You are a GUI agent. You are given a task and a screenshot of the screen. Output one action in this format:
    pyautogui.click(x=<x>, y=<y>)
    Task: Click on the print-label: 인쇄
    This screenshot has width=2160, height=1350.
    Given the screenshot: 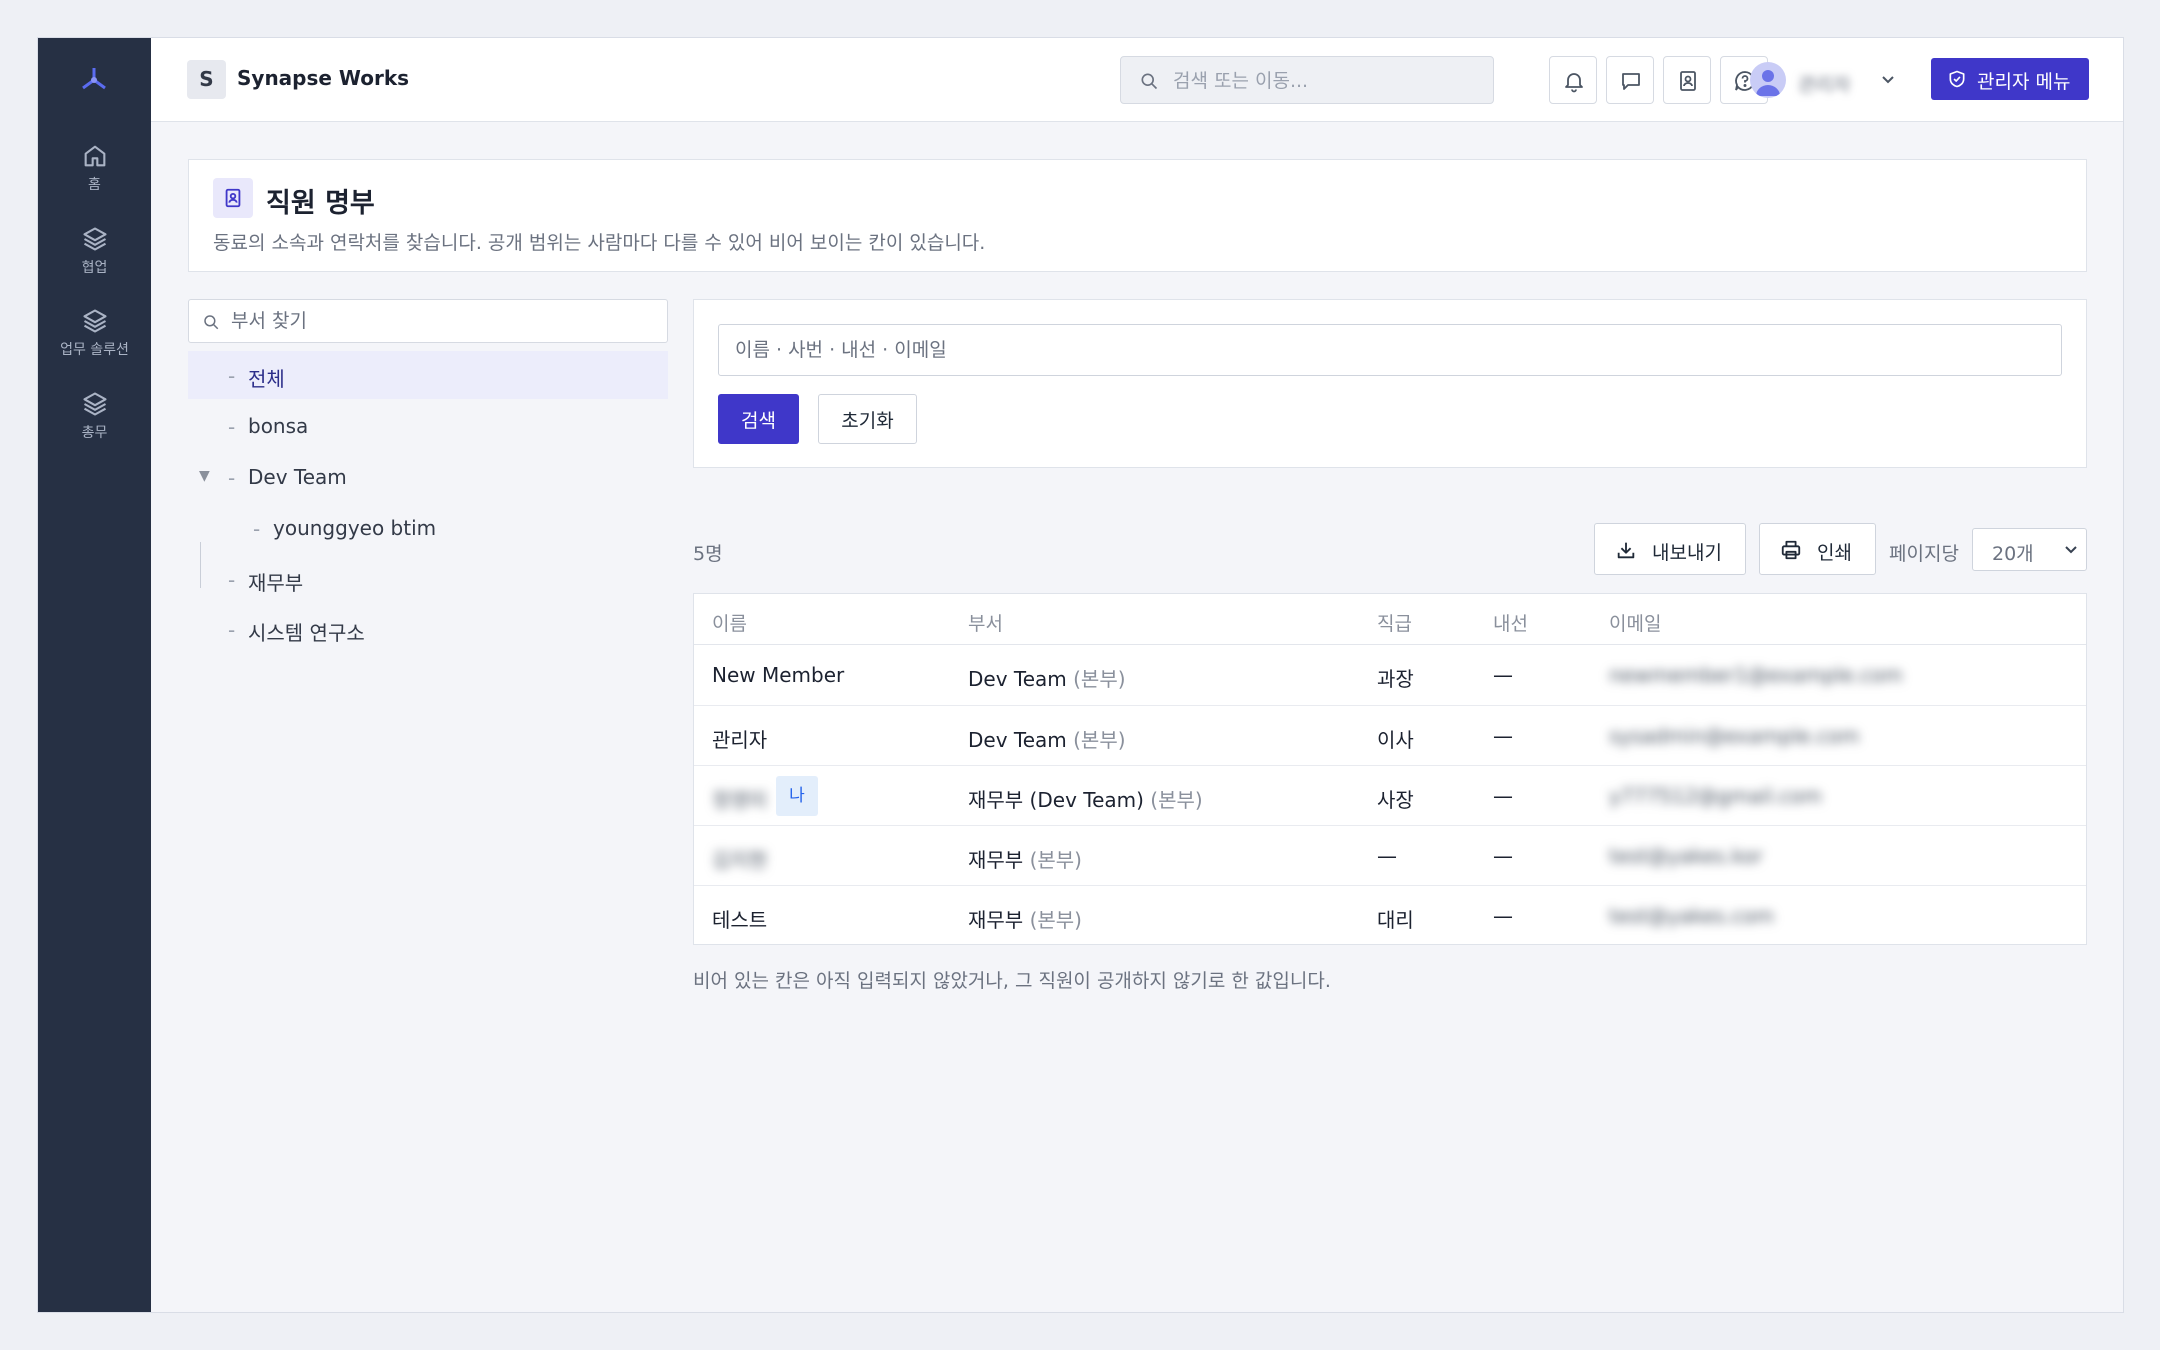 What is the action you would take?
    pyautogui.click(x=1834, y=553)
    